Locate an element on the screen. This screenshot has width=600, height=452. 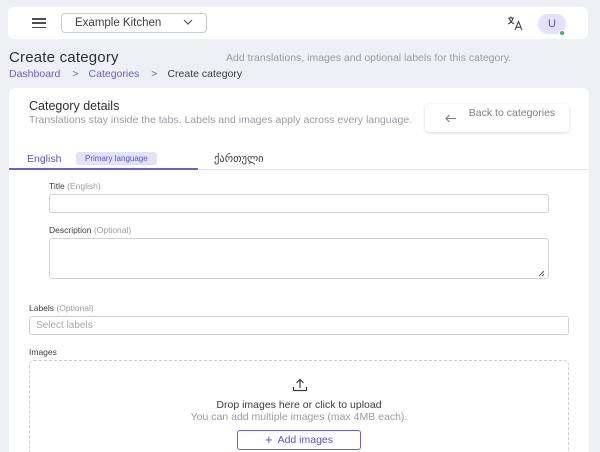
labels-select is located at coordinates (299, 325).